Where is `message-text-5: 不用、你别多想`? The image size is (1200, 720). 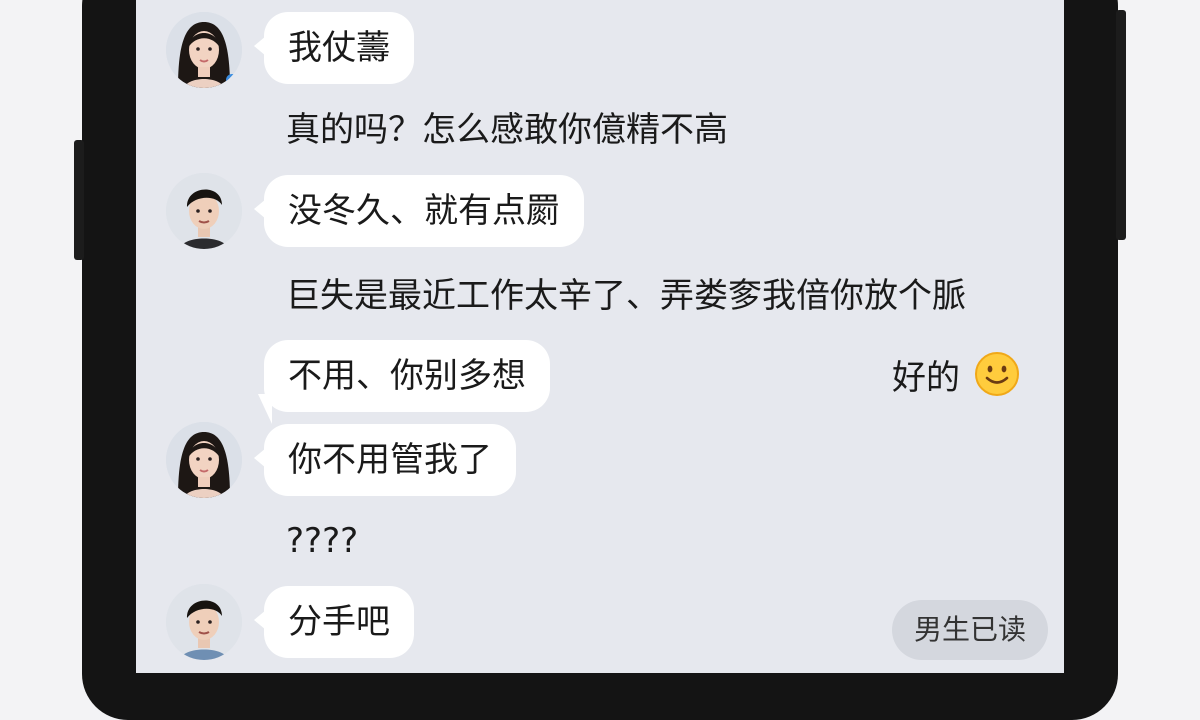 message-text-5: 不用、你别多想 is located at coordinates (407, 376).